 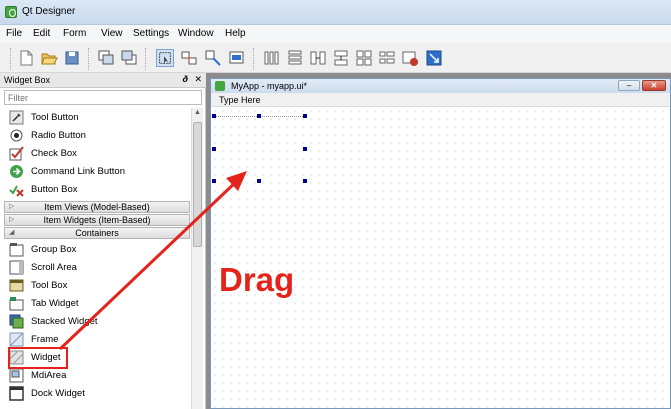 I want to click on list-item-label: Radio Button, so click(x=58, y=135).